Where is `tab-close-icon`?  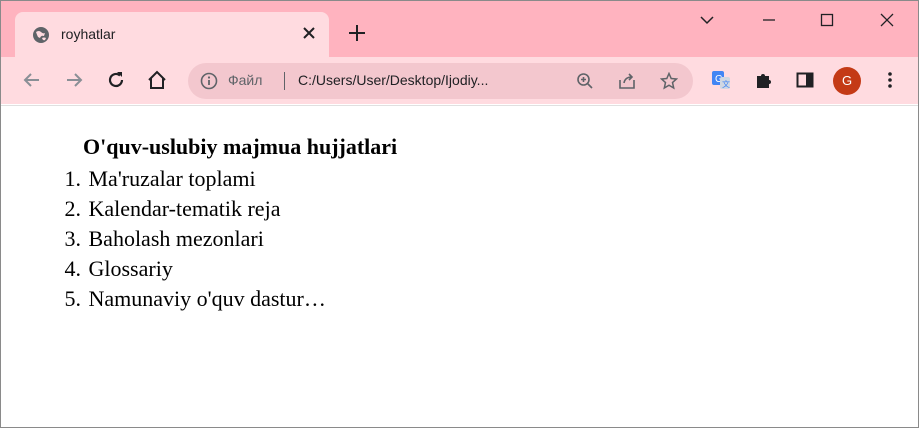
tab-close-icon is located at coordinates (309, 34).